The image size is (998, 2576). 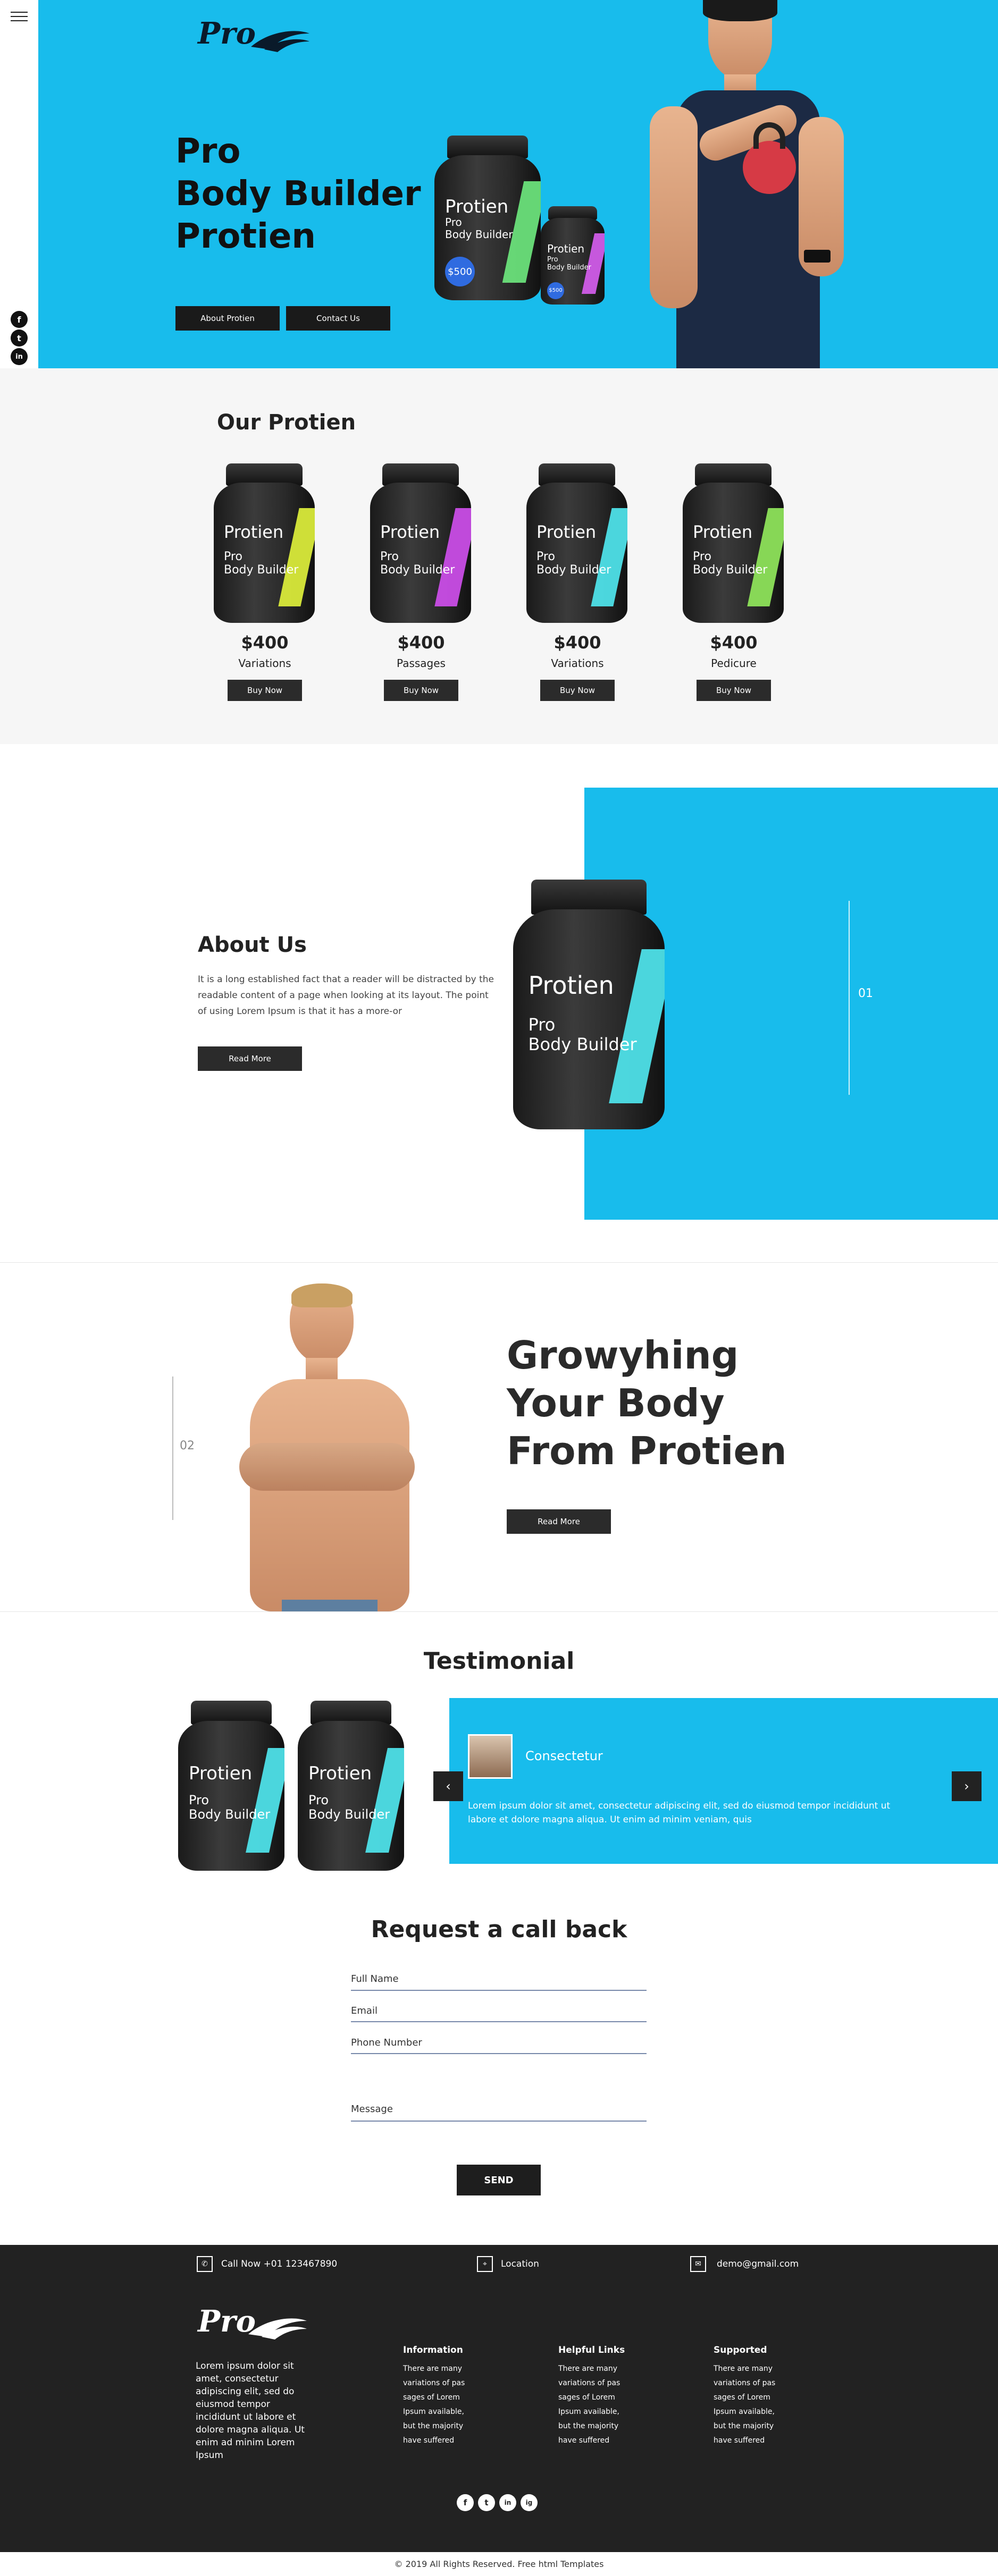 What do you see at coordinates (529, 2502) in the screenshot?
I see `instagram-icon: ig` at bounding box center [529, 2502].